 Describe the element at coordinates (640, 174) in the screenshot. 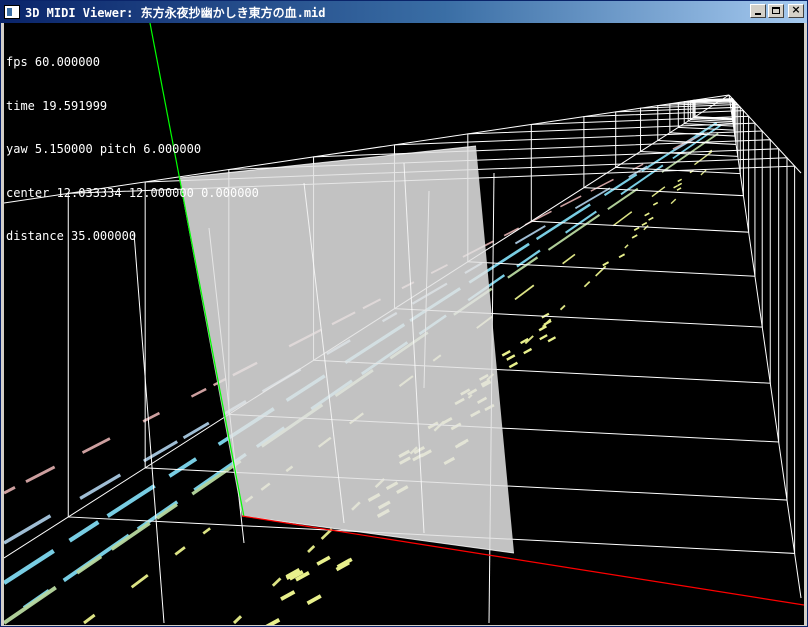

I see `grid-ring` at that location.